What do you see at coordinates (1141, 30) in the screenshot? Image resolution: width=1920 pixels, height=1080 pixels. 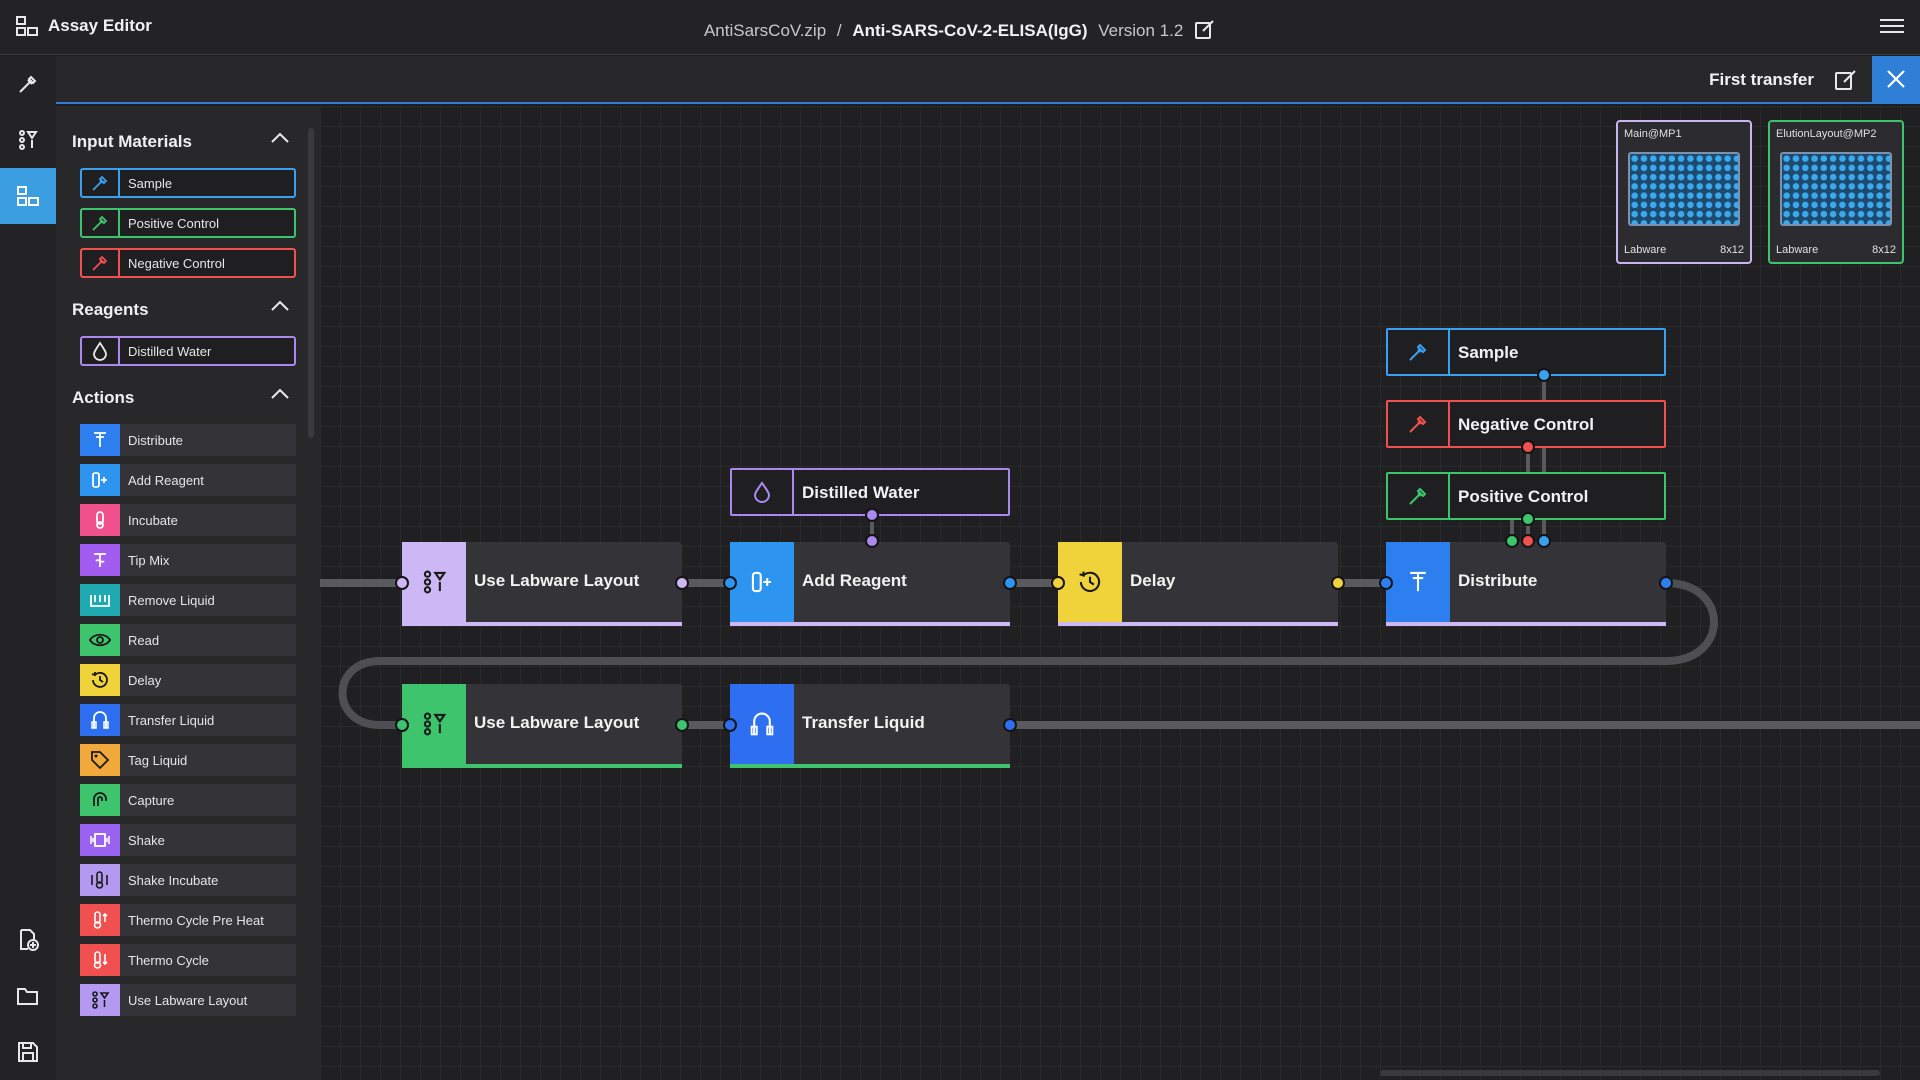 I see `version-label: Version 1.2` at bounding box center [1141, 30].